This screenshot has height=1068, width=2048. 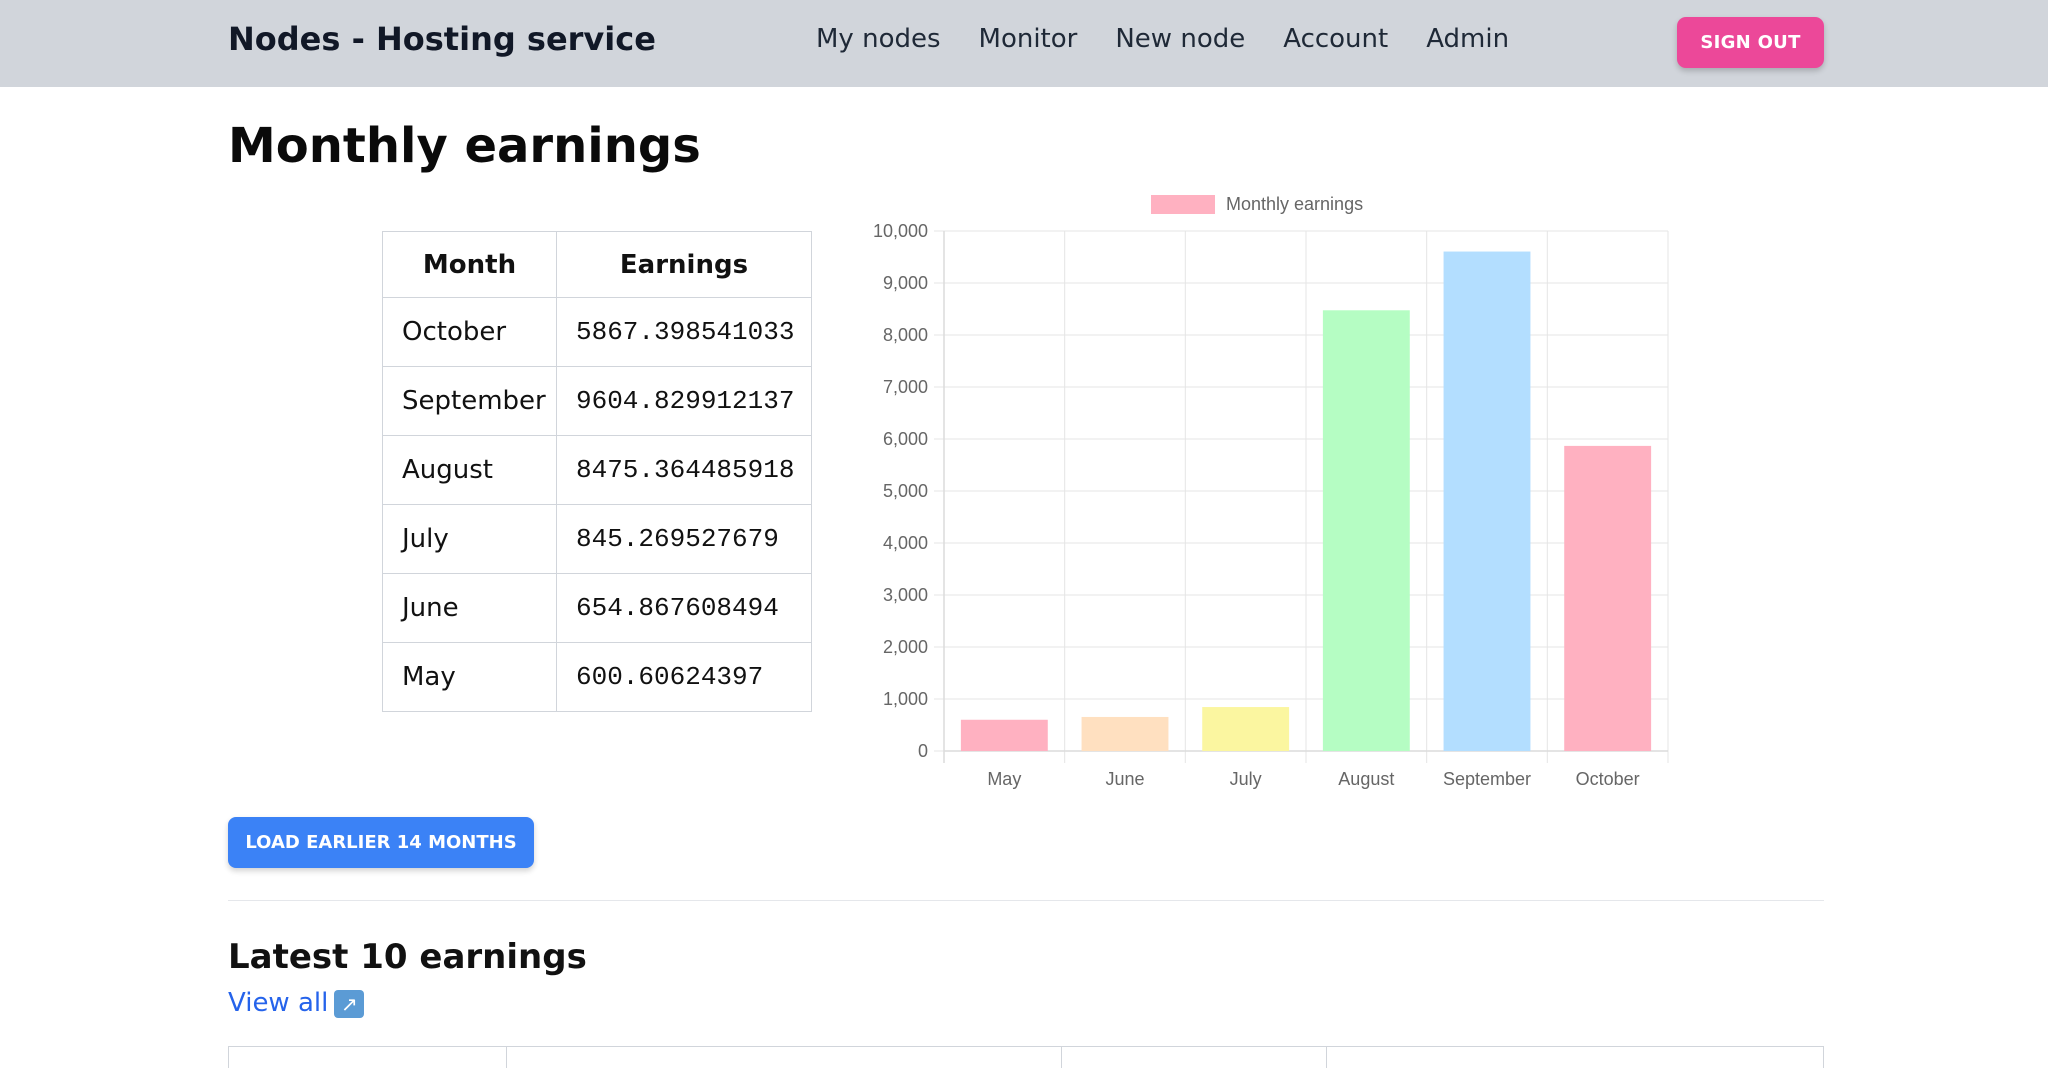 What do you see at coordinates (469, 677) in the screenshot?
I see `cell-month: May` at bounding box center [469, 677].